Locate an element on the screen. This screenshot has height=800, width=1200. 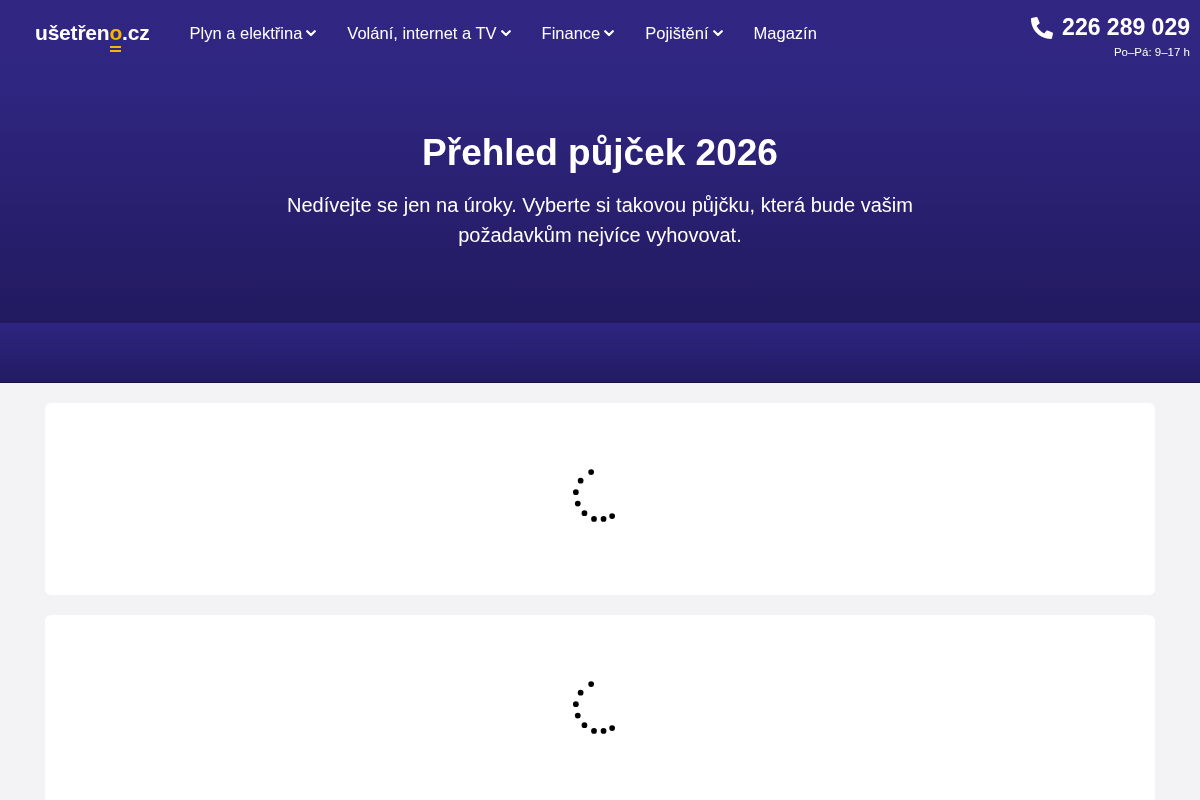
page-subtitle: Nedívejte se jen na úroky. Vyberte si takovou půjčku, která bude vašim požadavkům nejvíce vyhovovat. is located at coordinates (600, 220).